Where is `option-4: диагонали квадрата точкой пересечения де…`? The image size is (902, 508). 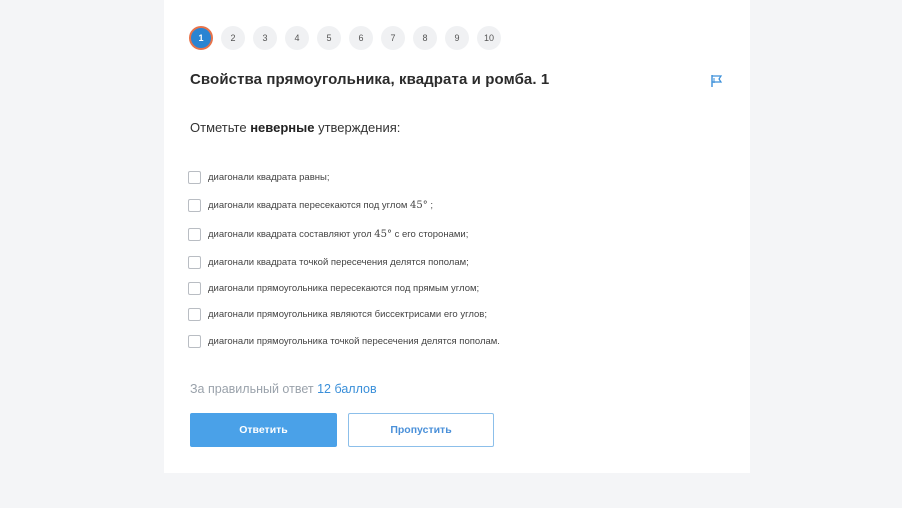
option-4: диагонали квадрата точкой пересечения де… is located at coordinates (328, 262).